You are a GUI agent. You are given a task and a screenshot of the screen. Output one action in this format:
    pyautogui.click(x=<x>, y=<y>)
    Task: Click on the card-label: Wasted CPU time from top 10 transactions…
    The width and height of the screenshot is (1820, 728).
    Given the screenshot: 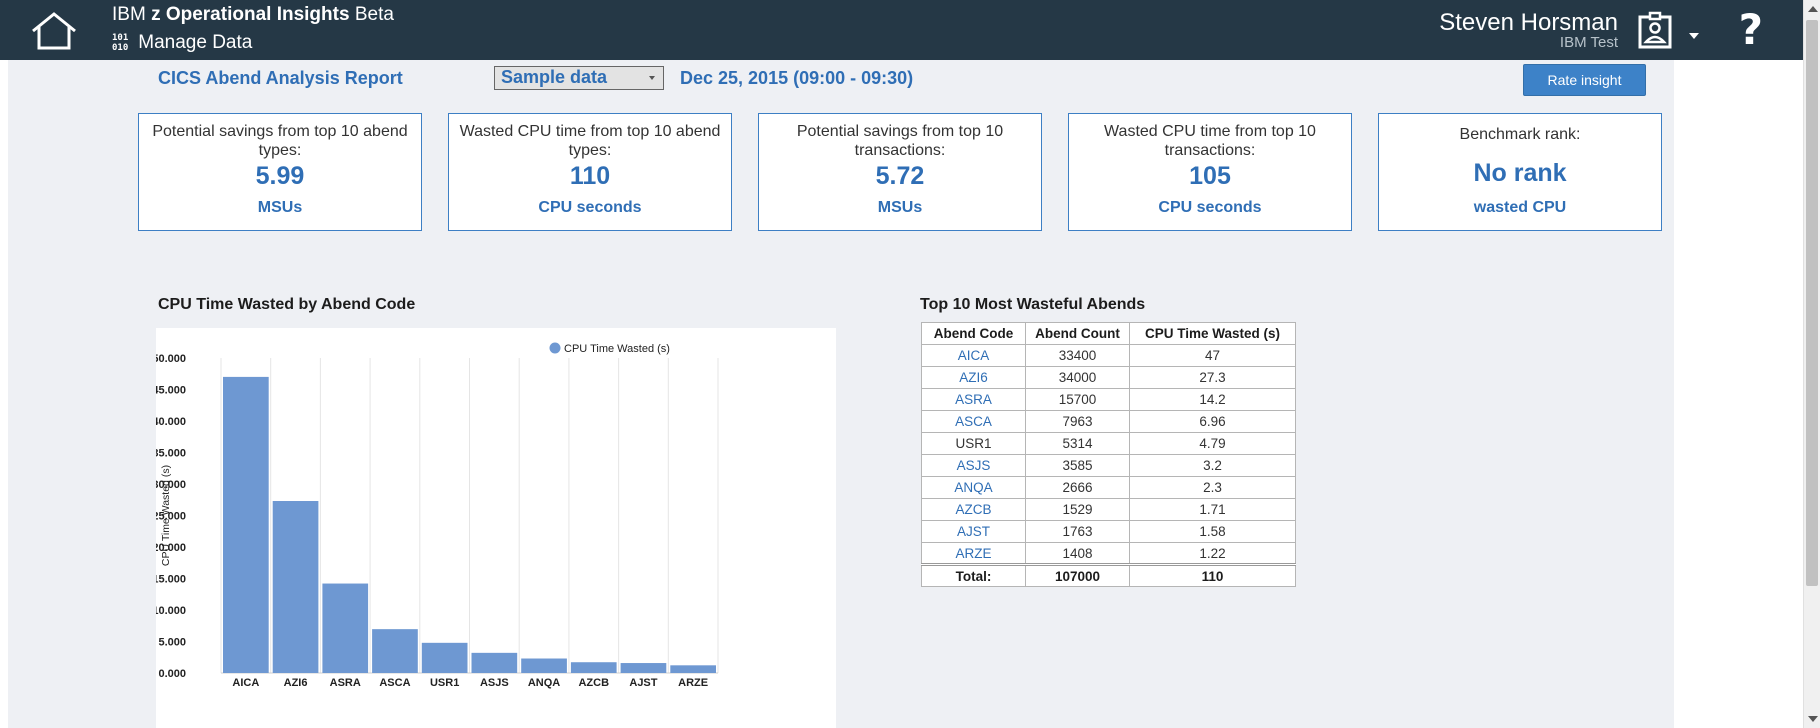 What is the action you would take?
    pyautogui.click(x=1210, y=141)
    